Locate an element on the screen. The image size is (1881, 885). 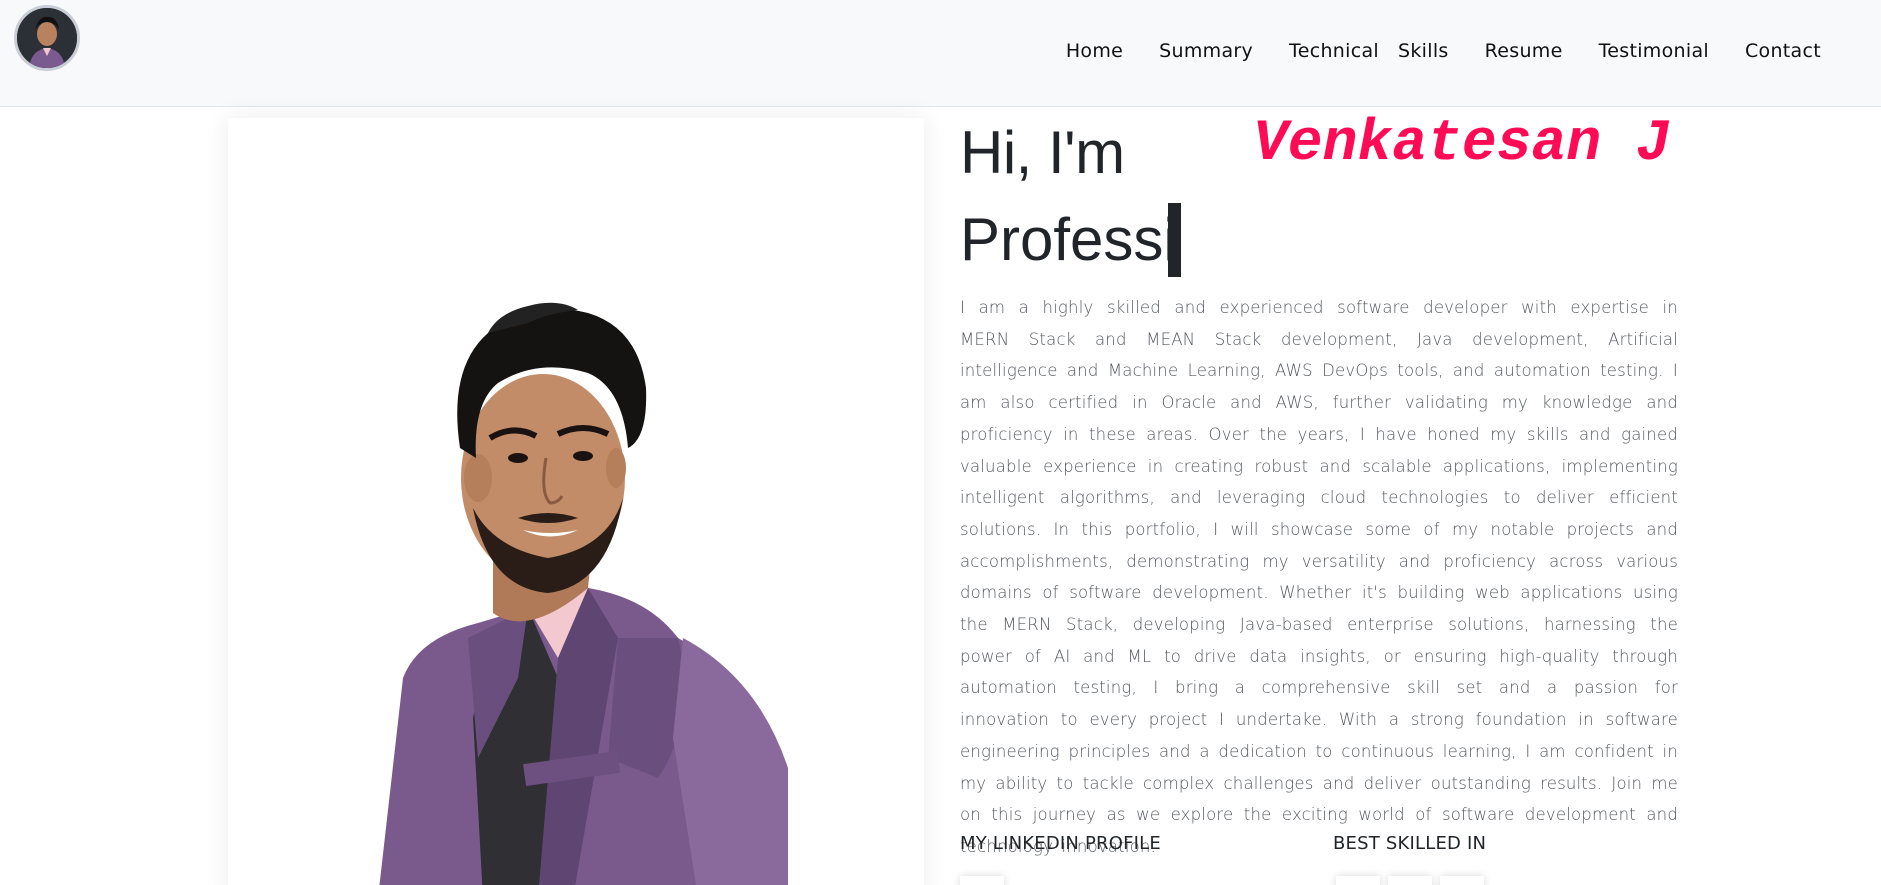
name-heading: Venkatesan J is located at coordinates (1462, 144).